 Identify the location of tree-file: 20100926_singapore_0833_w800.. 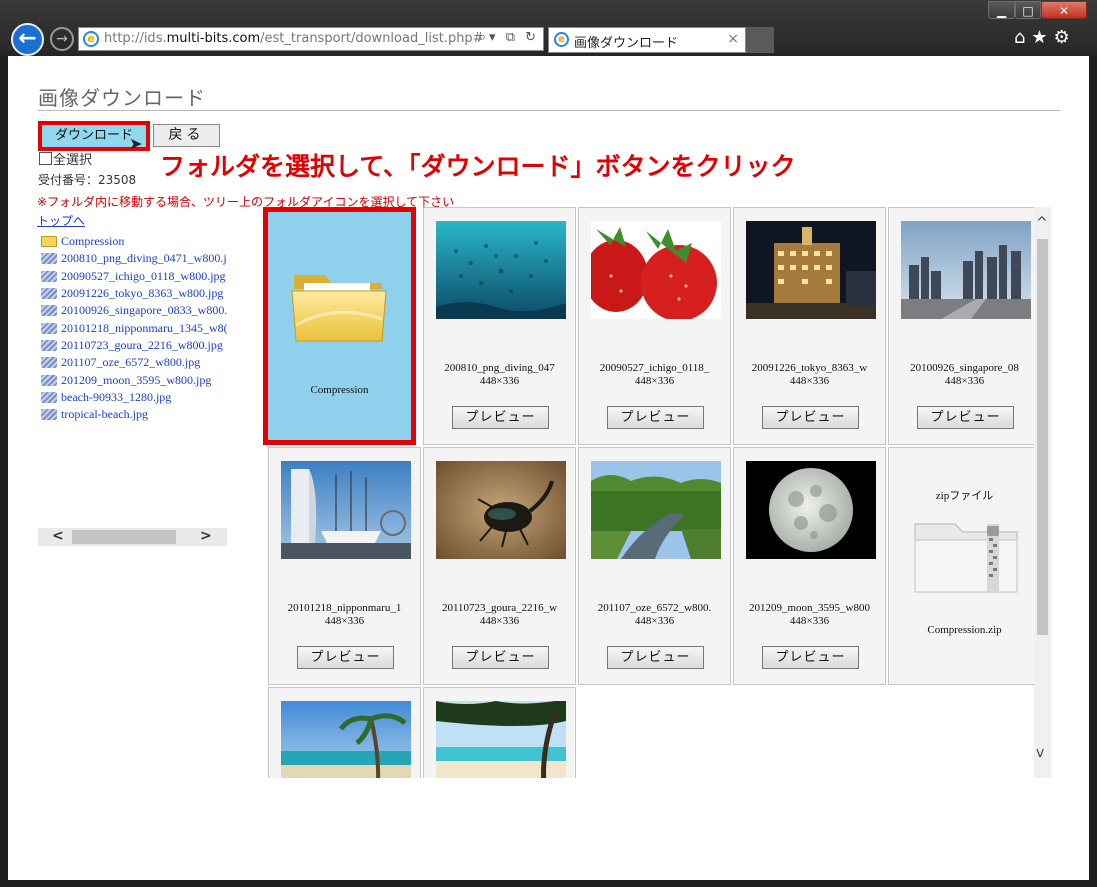
(134, 310).